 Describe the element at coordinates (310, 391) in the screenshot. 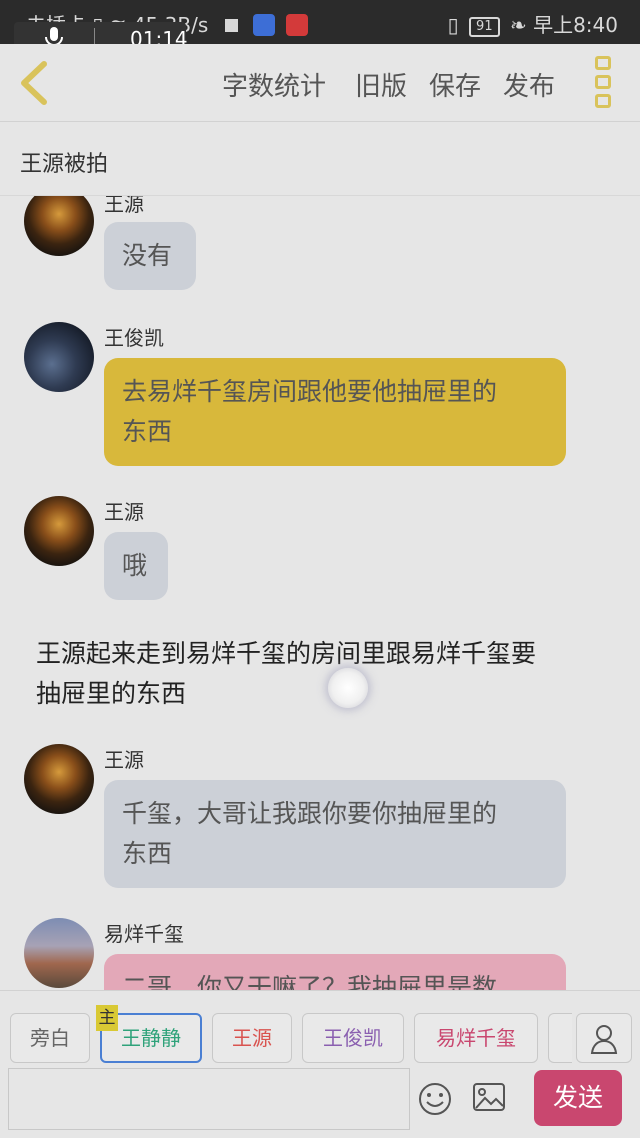

I see `message-line: 去易烊千玺房间跟他要他抽屉里的` at that location.